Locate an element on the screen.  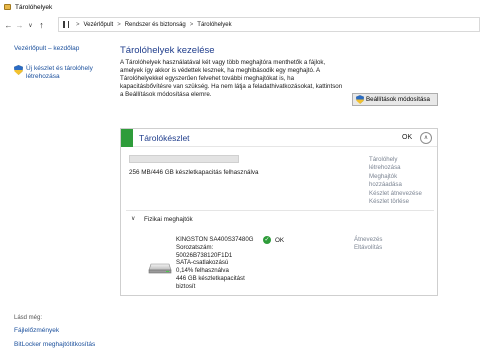
up-arrow-icon: ↑ is located at coordinates (41, 25).